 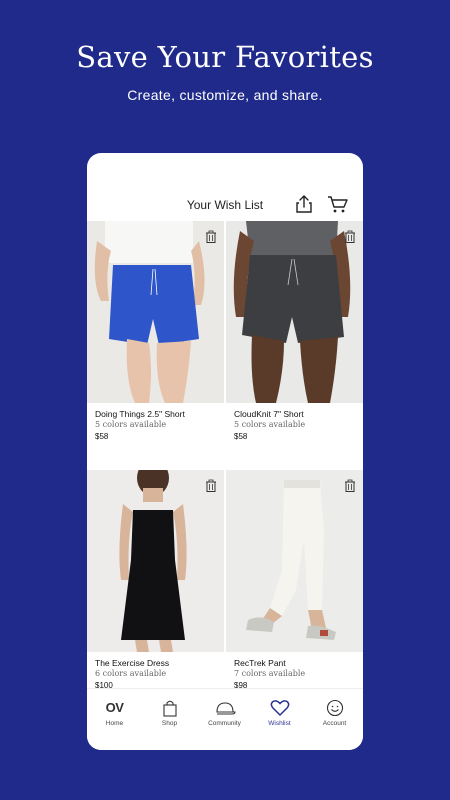 I want to click on screen-title: Your Wish List, so click(x=225, y=205).